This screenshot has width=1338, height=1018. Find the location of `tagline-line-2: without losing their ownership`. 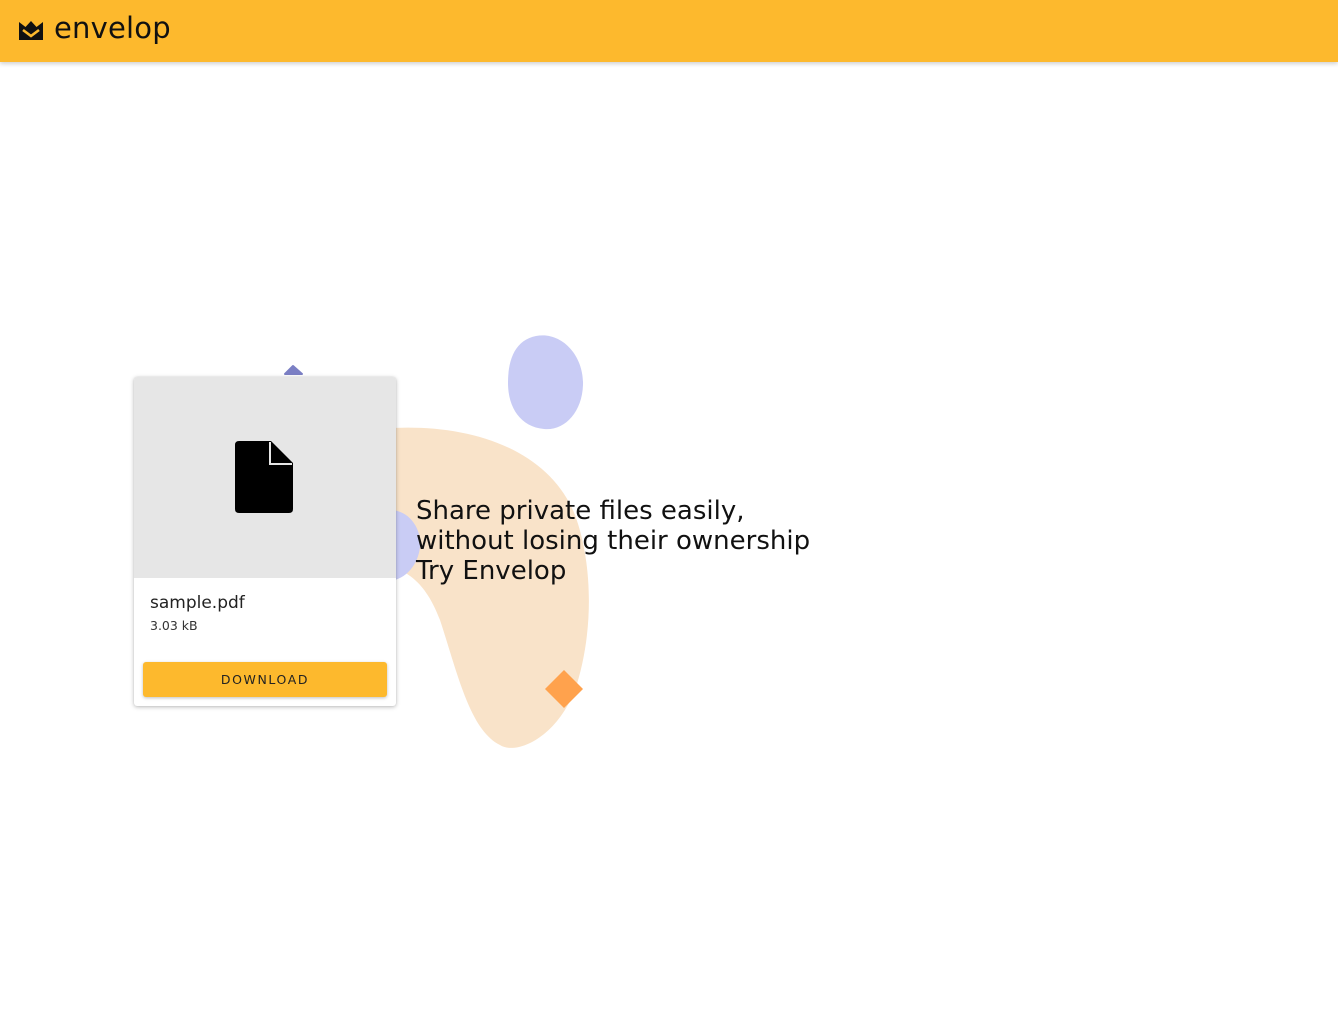

tagline-line-2: without losing their ownership is located at coordinates (613, 541).